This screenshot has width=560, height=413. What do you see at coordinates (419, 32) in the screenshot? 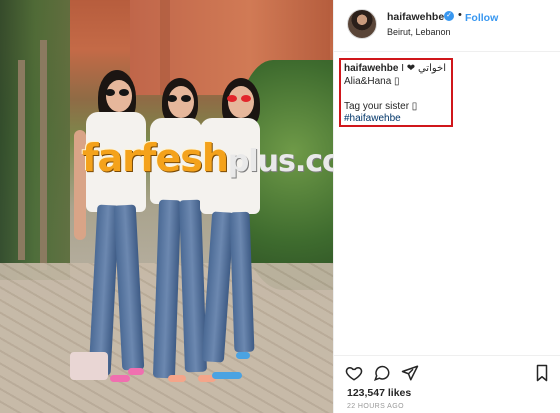
I see `header-location: Beirut, Lebanon` at bounding box center [419, 32].